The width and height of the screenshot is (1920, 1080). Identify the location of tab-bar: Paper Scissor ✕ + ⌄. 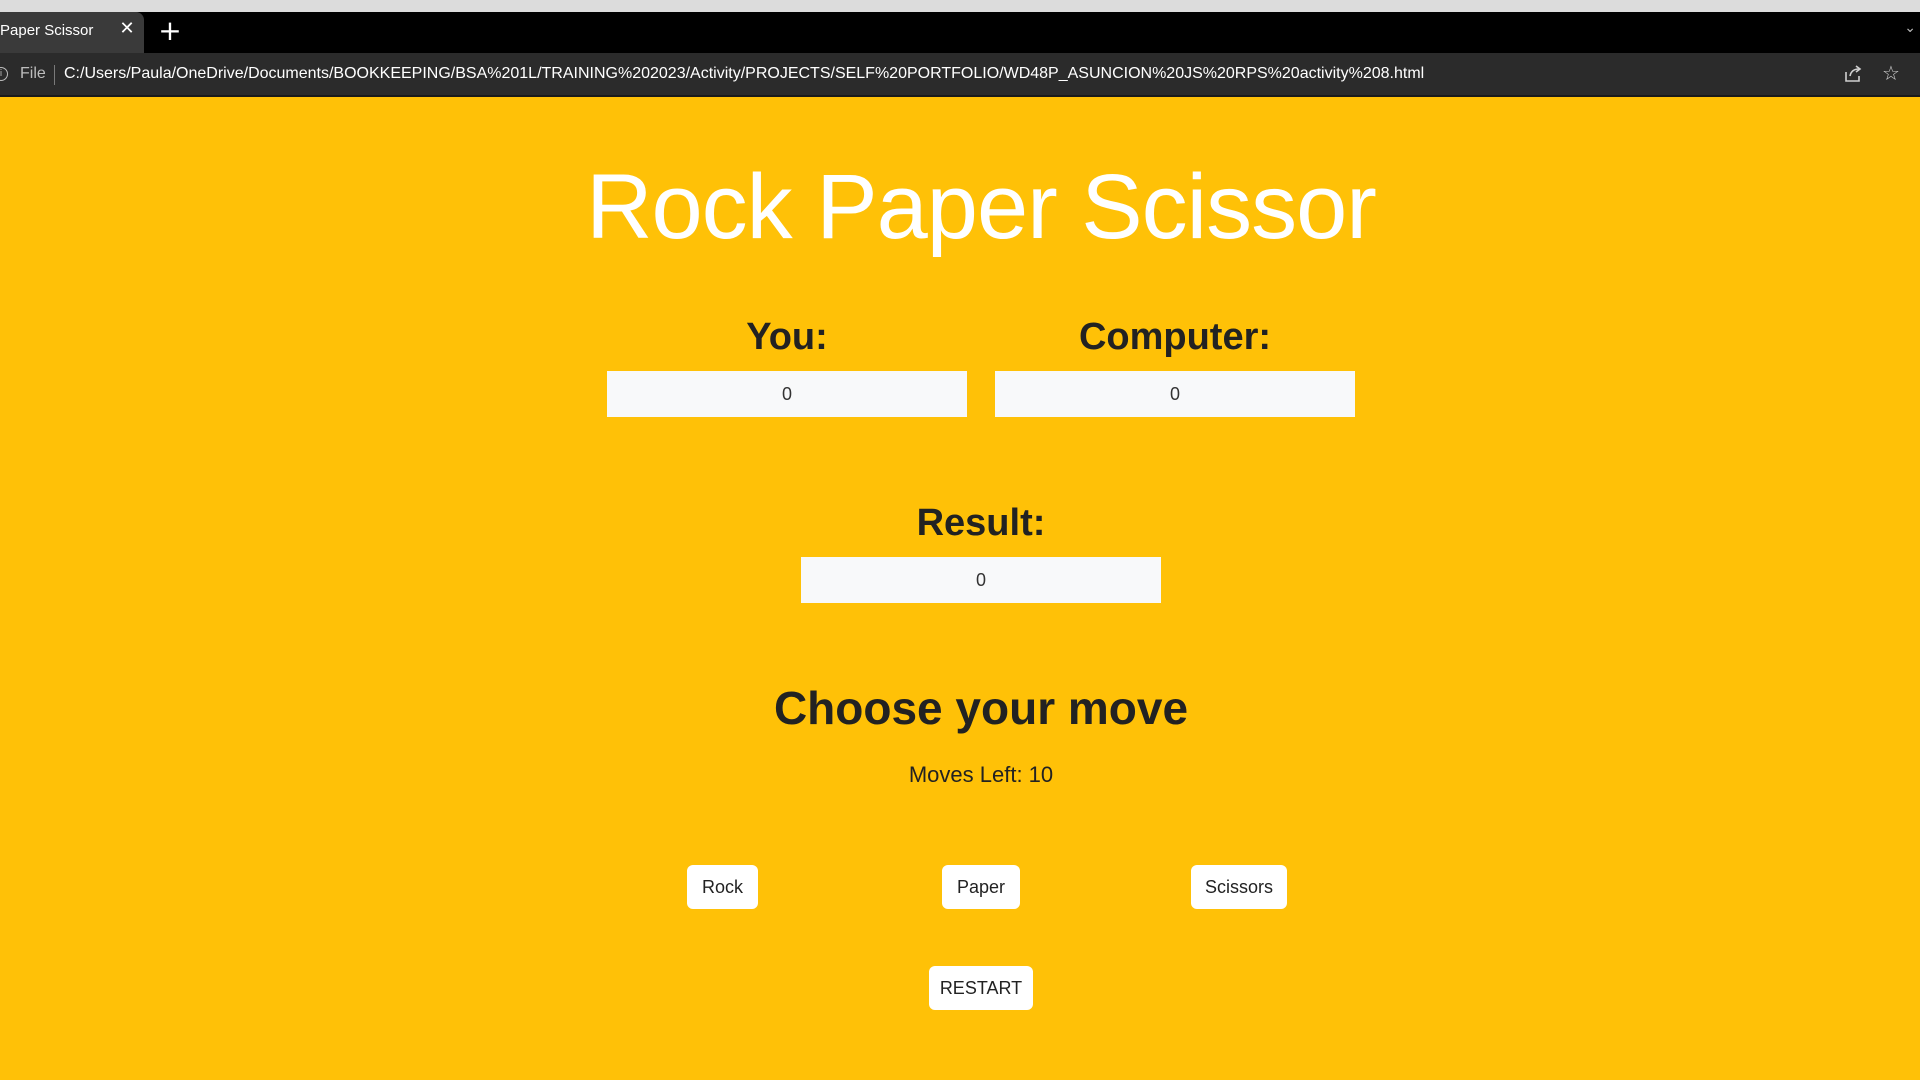
(960, 32).